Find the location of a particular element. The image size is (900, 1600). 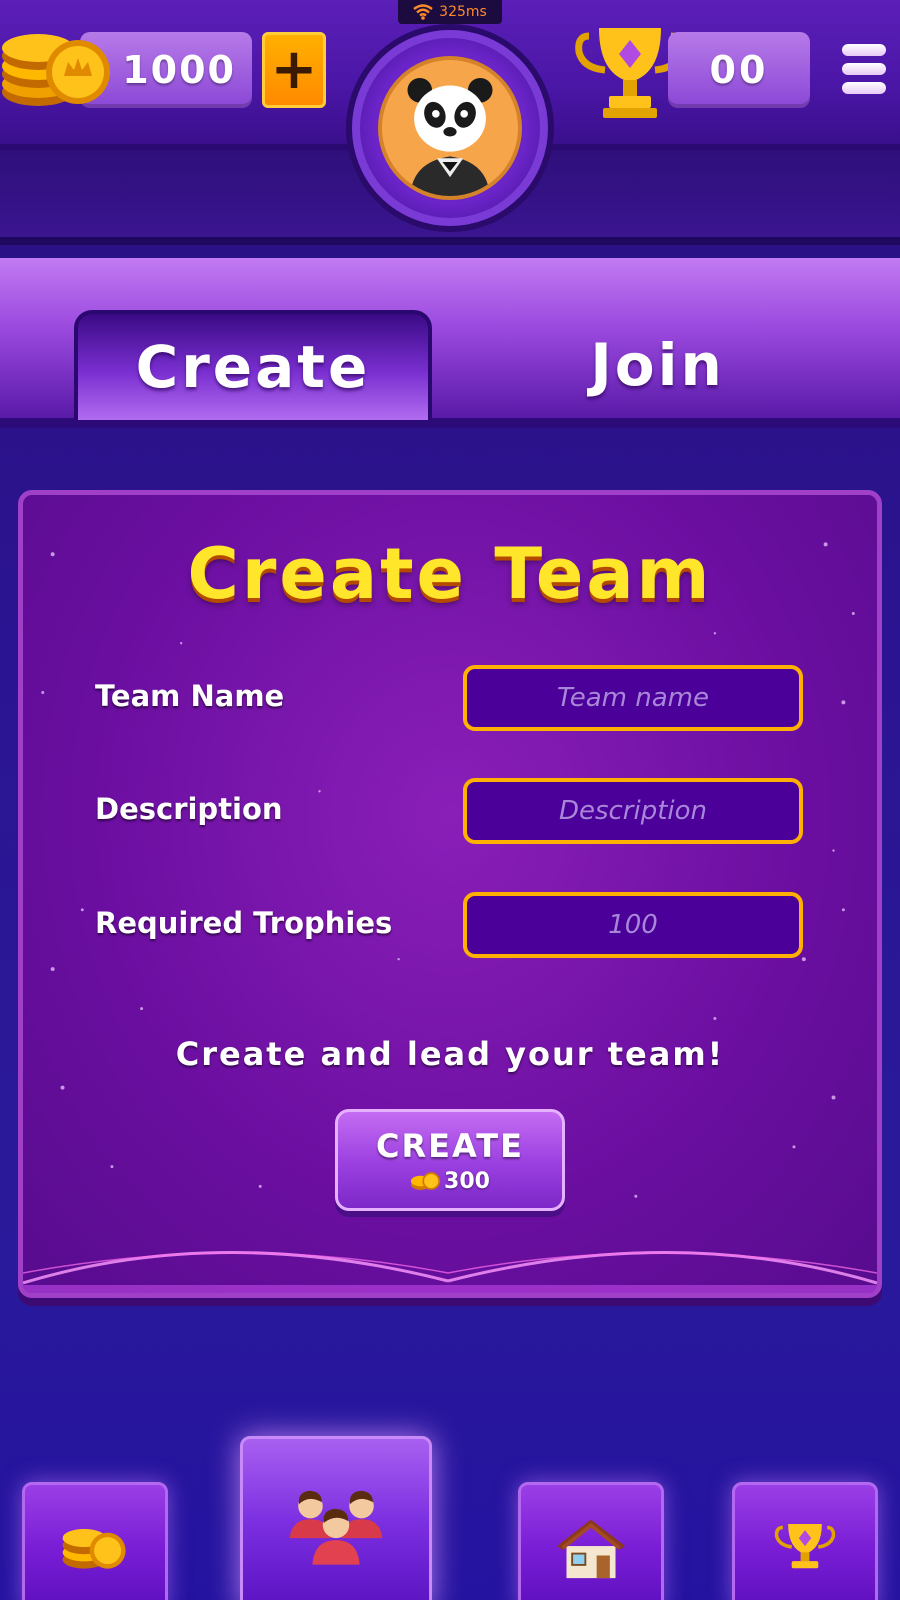

coin-stack-icon is located at coordinates (56, 70).